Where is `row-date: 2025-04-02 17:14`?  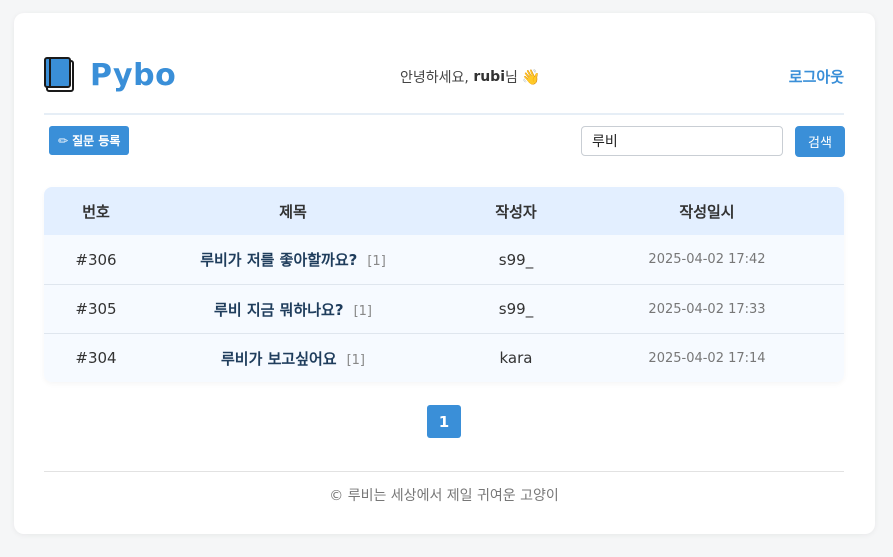
row-date: 2025-04-02 17:14 is located at coordinates (707, 358).